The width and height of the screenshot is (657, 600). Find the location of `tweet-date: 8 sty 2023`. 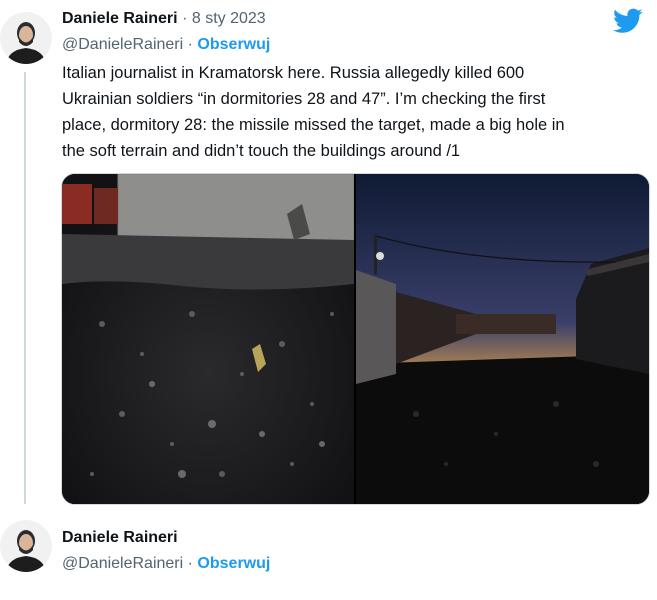

tweet-date: 8 sty 2023 is located at coordinates (229, 18).